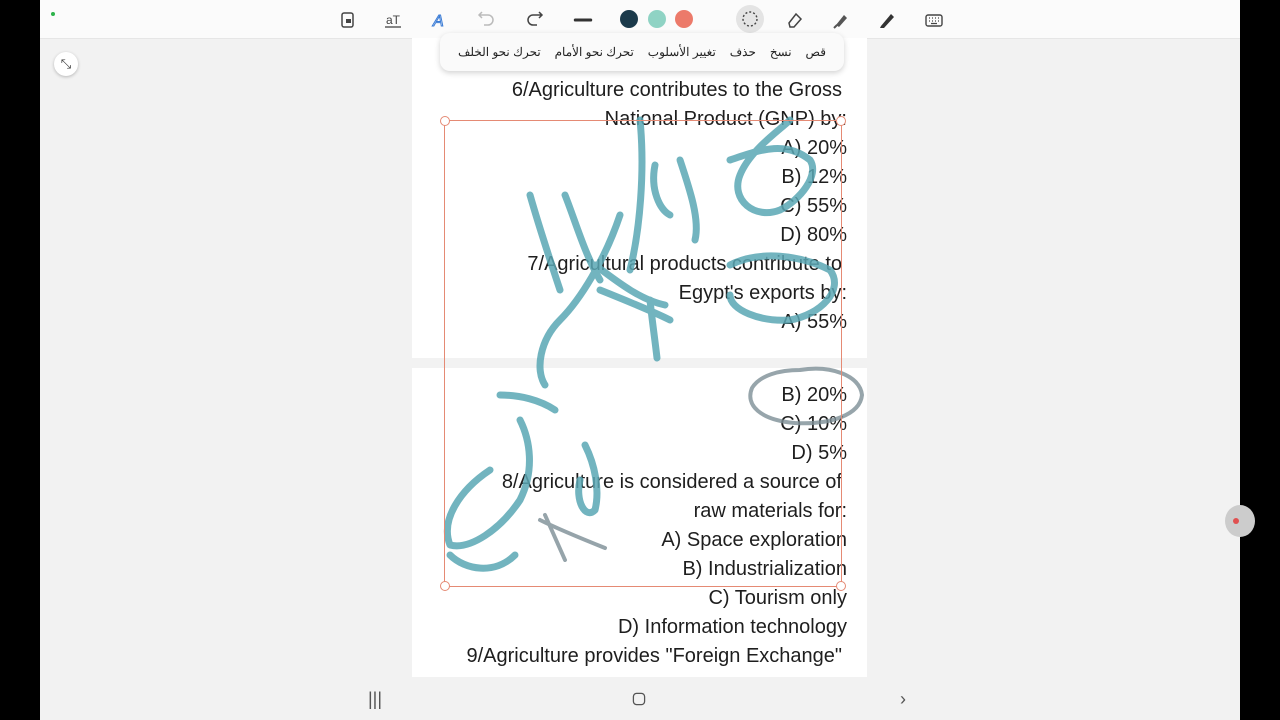 The image size is (1280, 720). I want to click on keyboard-icon, so click(934, 20).